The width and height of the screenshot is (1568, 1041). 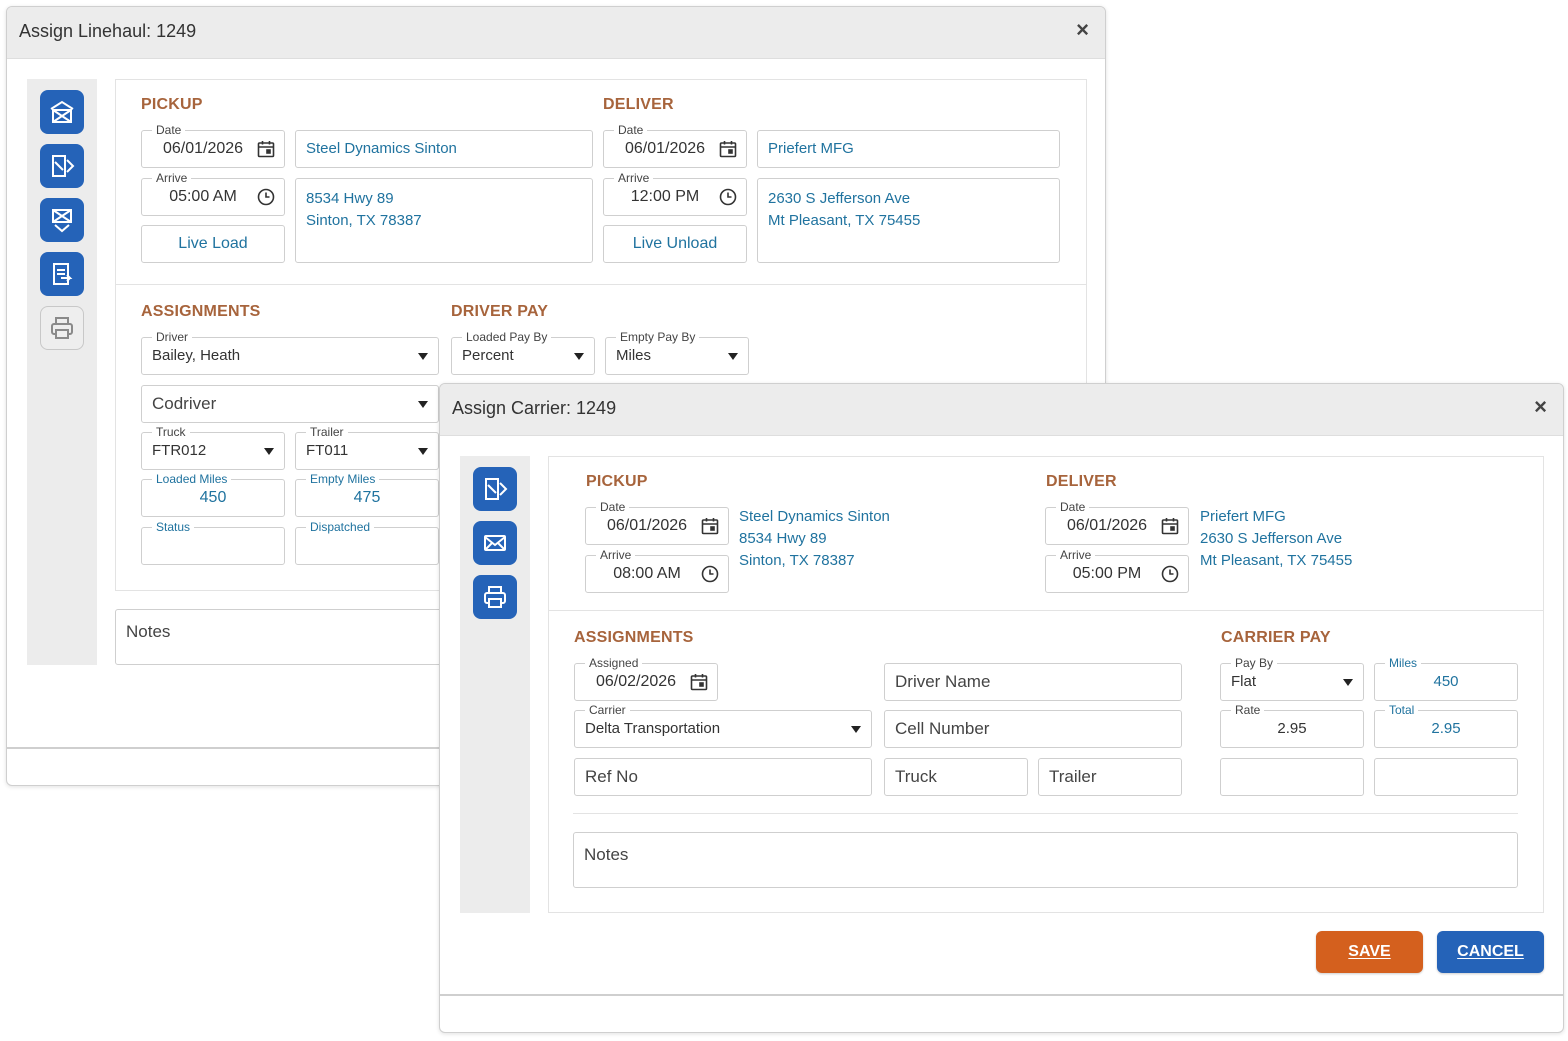 What do you see at coordinates (611, 776) in the screenshot?
I see `ref-no-placeholder: Ref No` at bounding box center [611, 776].